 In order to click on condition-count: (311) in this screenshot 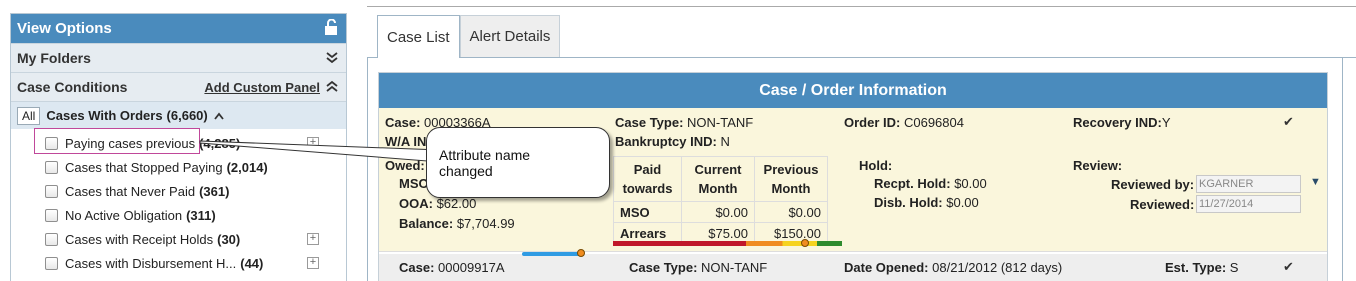, I will do `click(201, 215)`.